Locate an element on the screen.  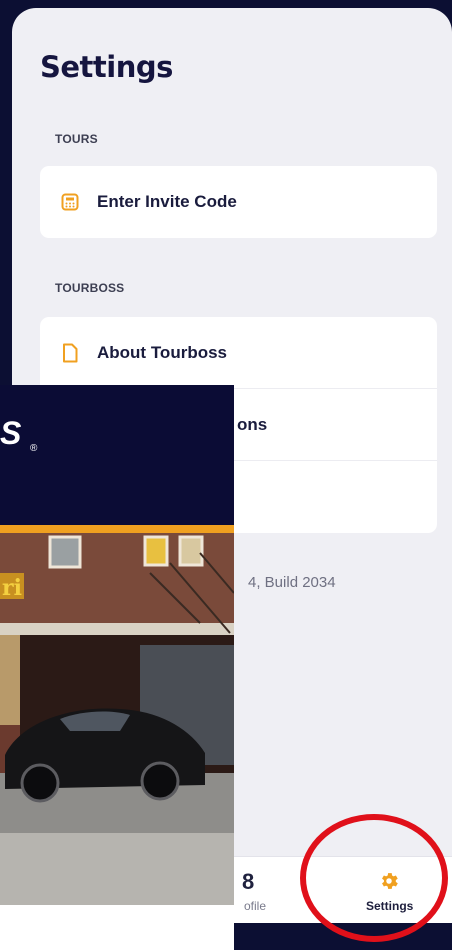
about-tourboss-row: About Tourboss is located at coordinates (238, 353).